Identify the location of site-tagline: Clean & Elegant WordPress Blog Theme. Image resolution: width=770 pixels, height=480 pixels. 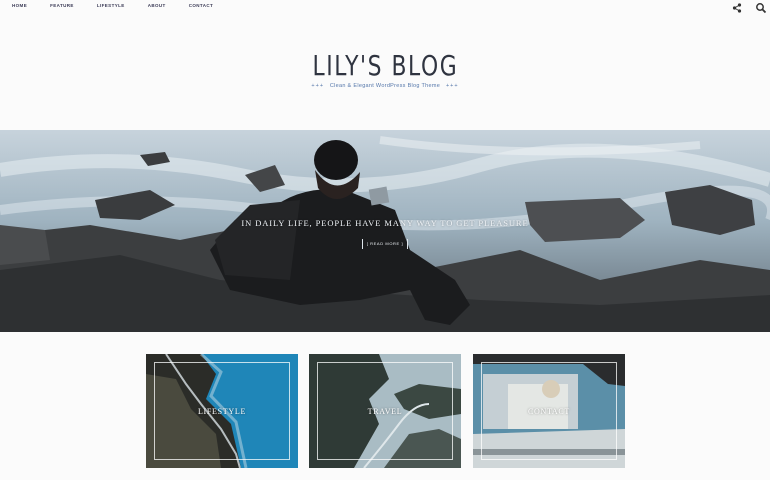
(385, 86).